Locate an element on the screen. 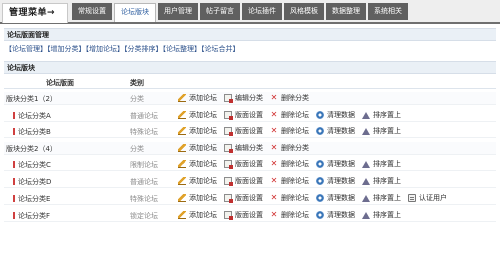  forum-name: 论坛分类A is located at coordinates (28, 116).